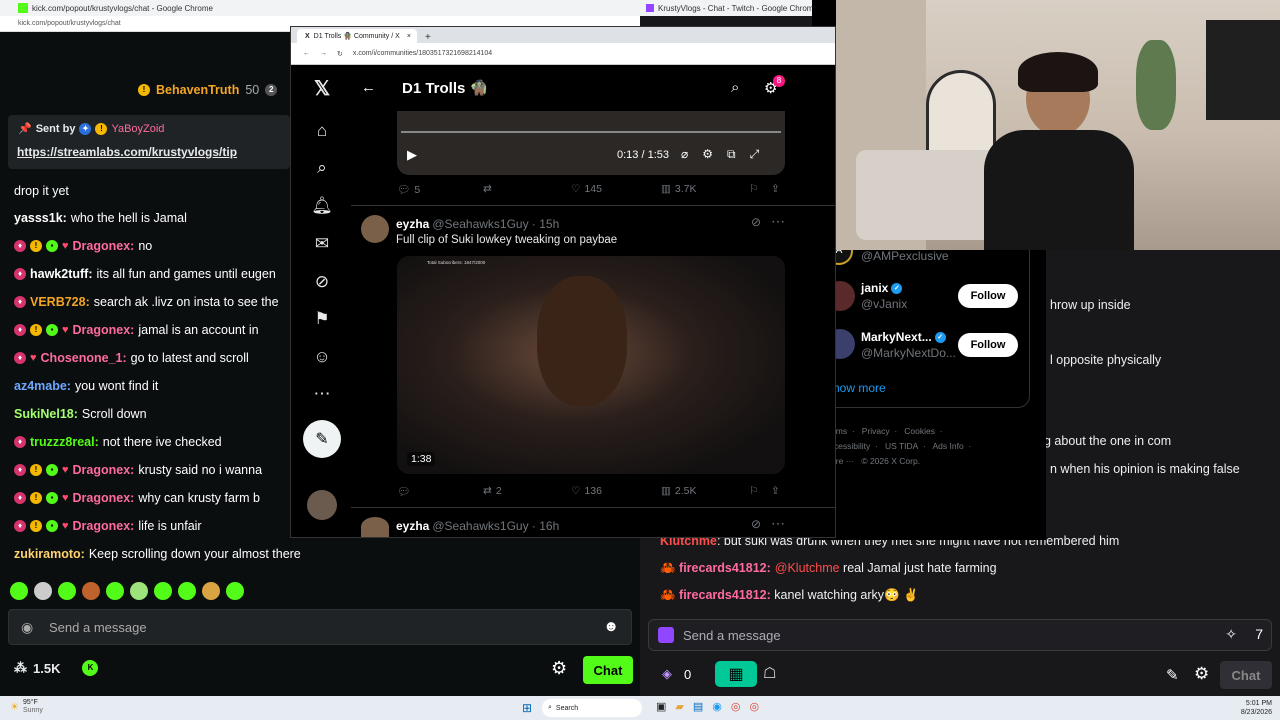 The width and height of the screenshot is (1280, 720). Describe the element at coordinates (725, 595) in the screenshot. I see `twitch-username: firecards41812:` at that location.